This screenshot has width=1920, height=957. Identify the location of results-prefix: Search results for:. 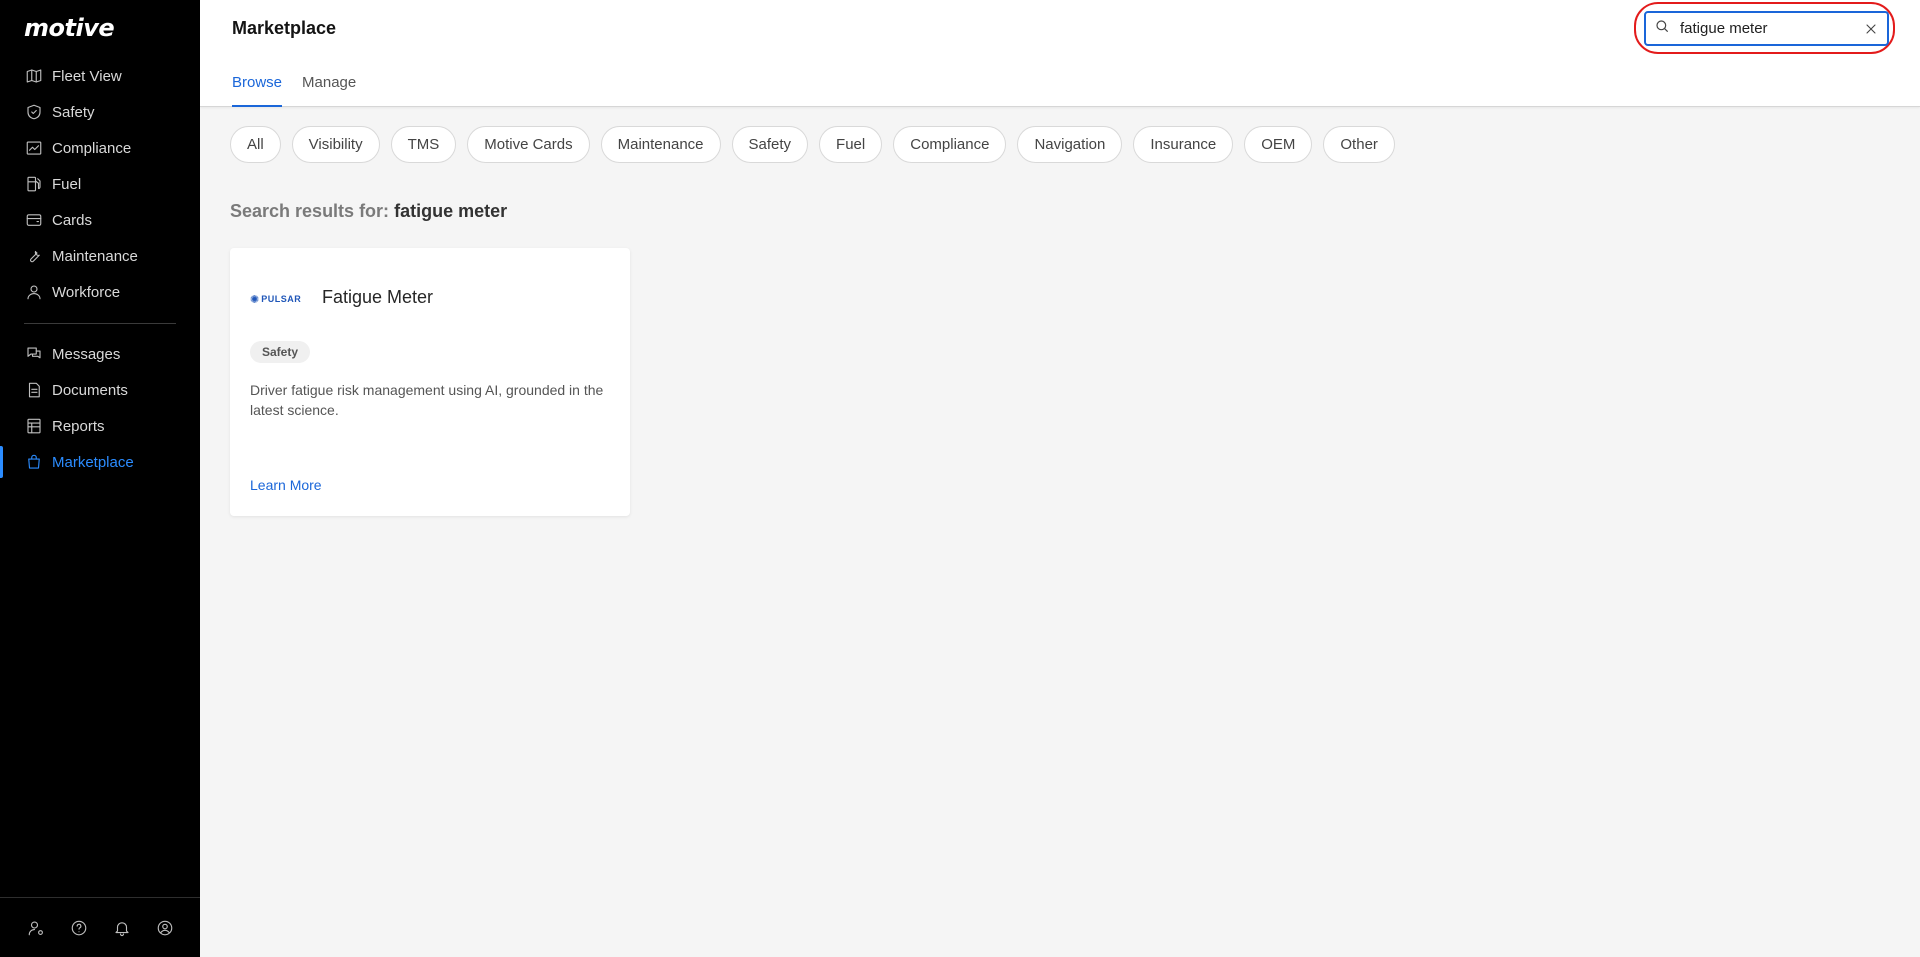
(310, 211).